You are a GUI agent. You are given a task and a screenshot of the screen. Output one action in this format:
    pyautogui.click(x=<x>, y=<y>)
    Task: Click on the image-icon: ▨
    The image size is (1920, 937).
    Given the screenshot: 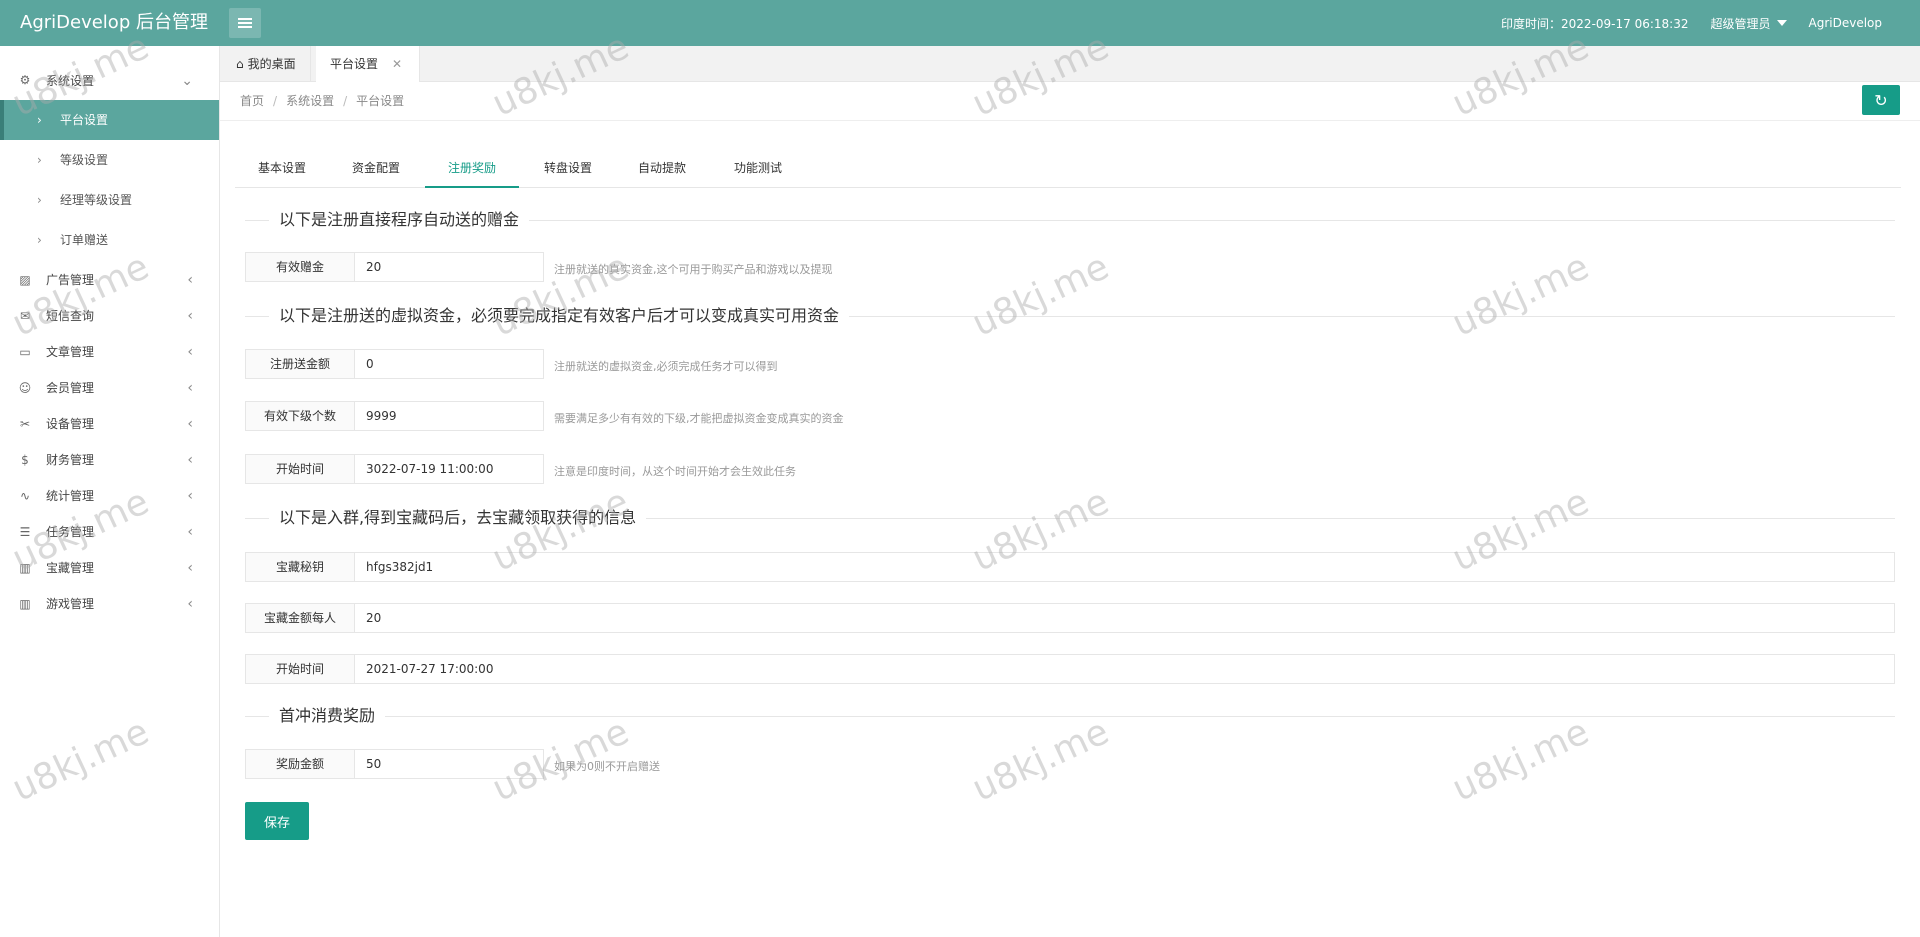 What is the action you would take?
    pyautogui.click(x=25, y=280)
    